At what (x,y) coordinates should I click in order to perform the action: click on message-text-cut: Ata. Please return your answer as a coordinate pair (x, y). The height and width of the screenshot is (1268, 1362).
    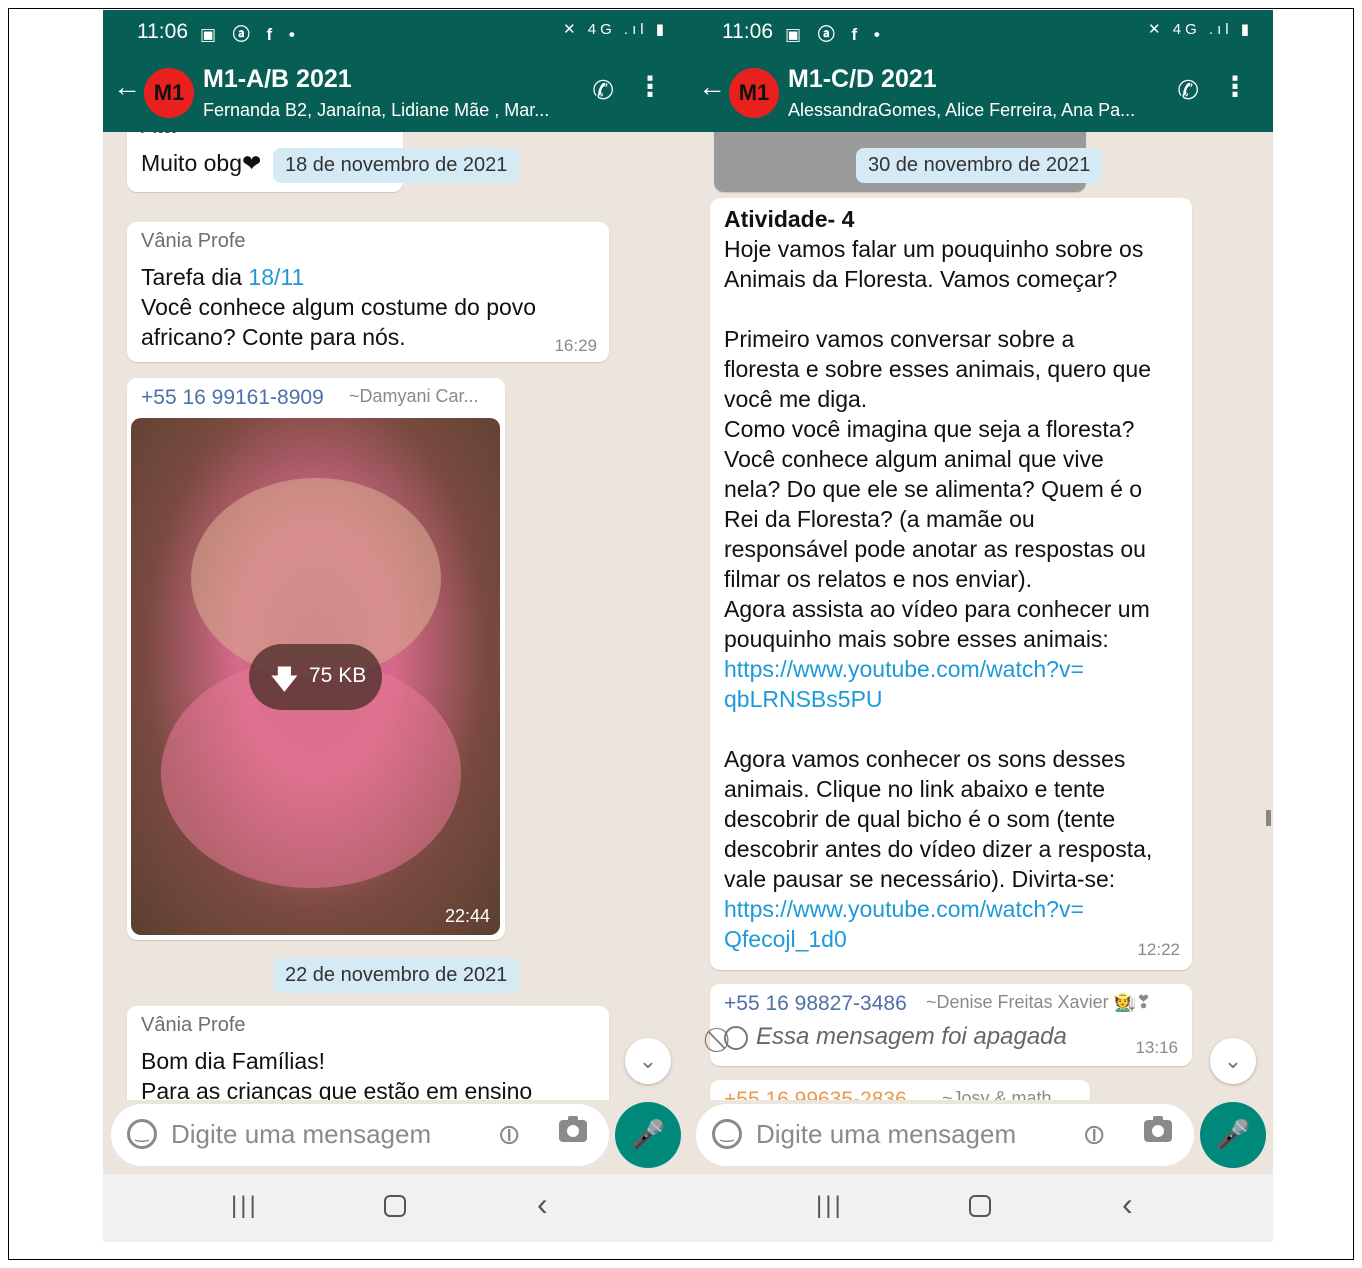
    Looking at the image, I should click on (158, 136).